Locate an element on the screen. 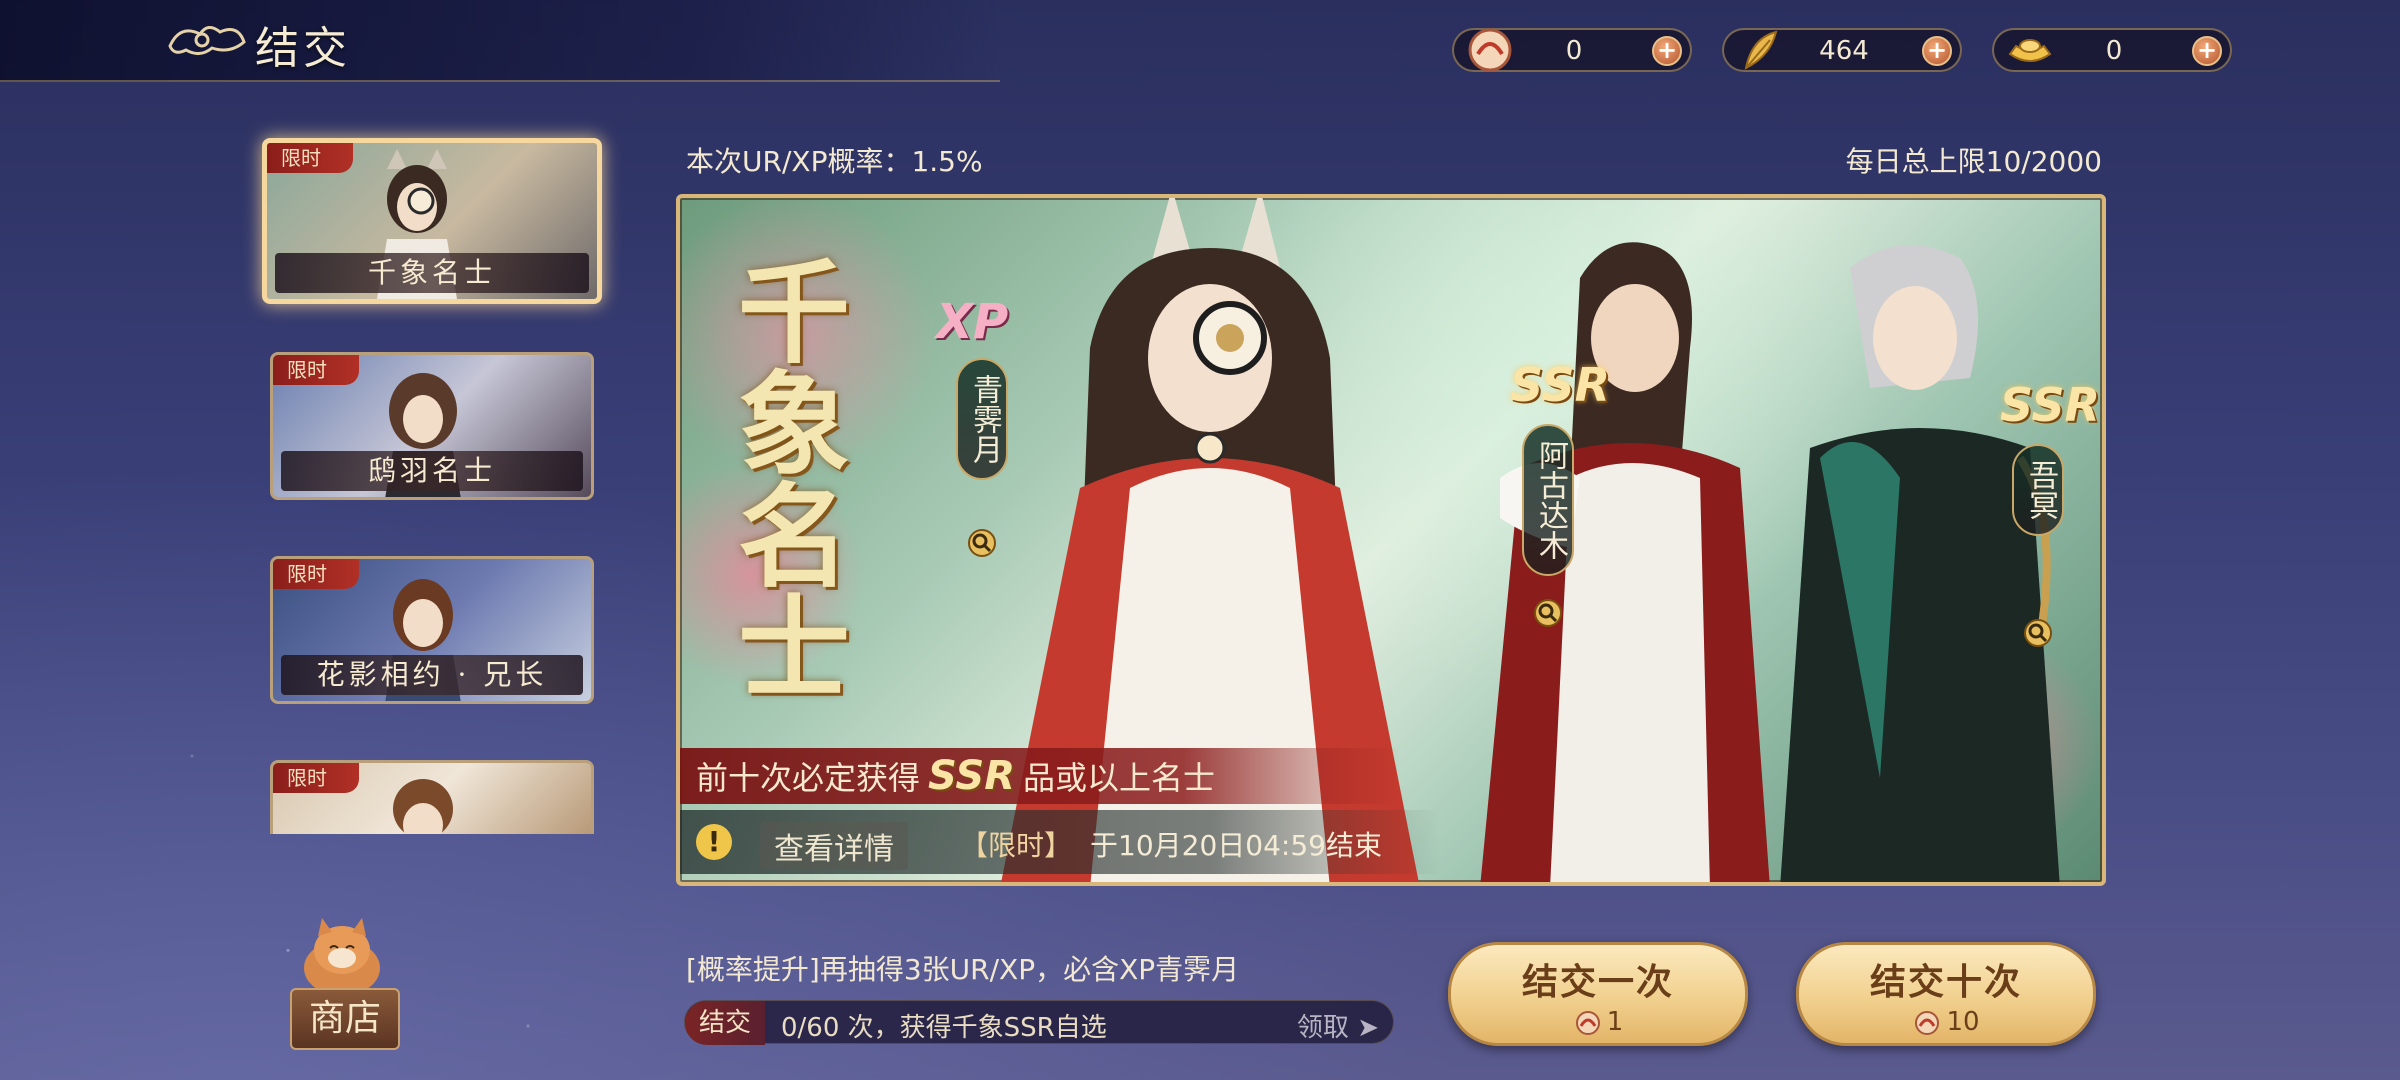 The width and height of the screenshot is (2400, 1080). currency-summon-token: 0 + is located at coordinates (1572, 50).